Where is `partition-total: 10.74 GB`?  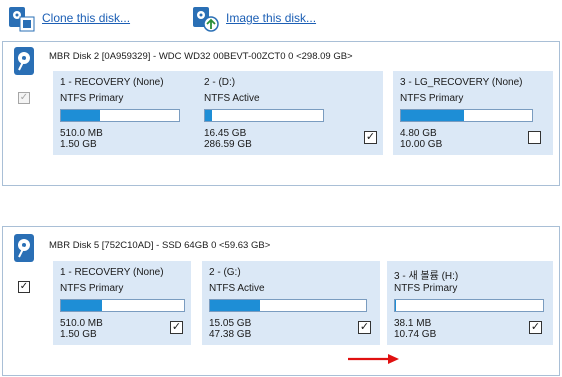
partition-total: 10.74 GB is located at coordinates (415, 334).